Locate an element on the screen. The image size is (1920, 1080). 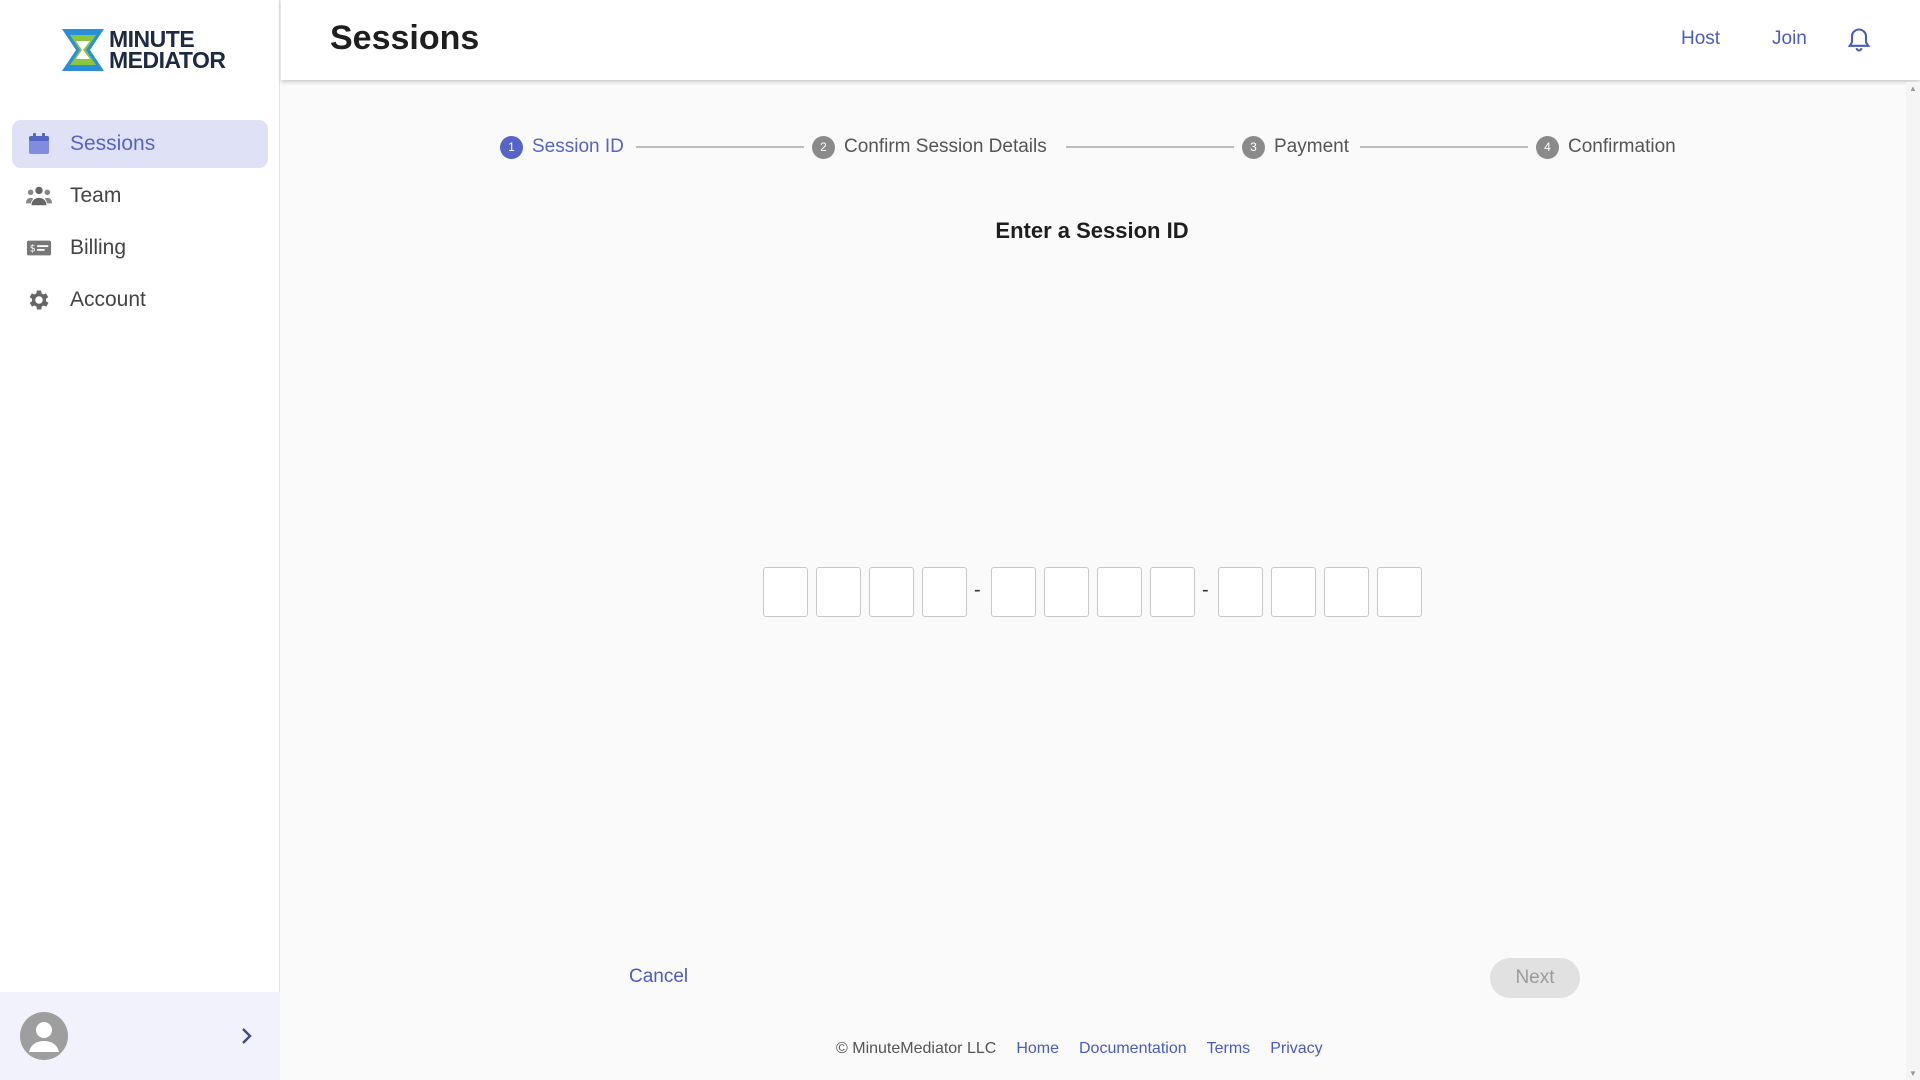
scrollbar: ▲ ▼ is located at coordinates (1913, 581).